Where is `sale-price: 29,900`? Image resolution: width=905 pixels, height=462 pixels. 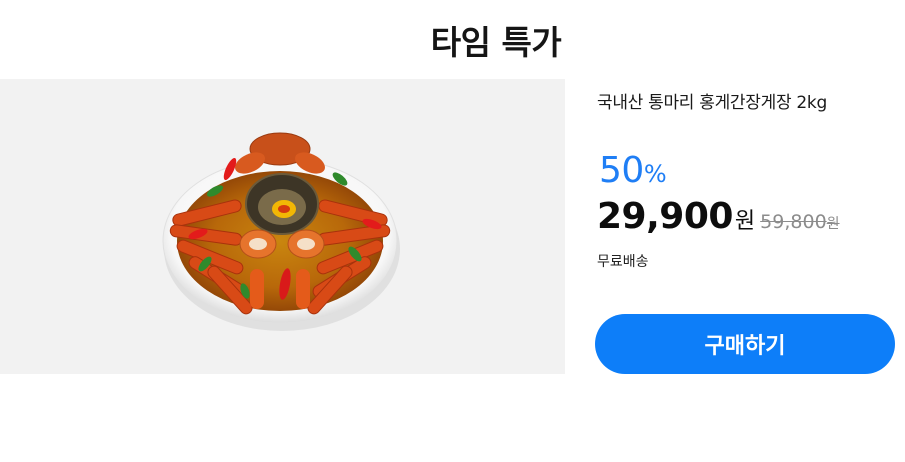
sale-price: 29,900 is located at coordinates (665, 216).